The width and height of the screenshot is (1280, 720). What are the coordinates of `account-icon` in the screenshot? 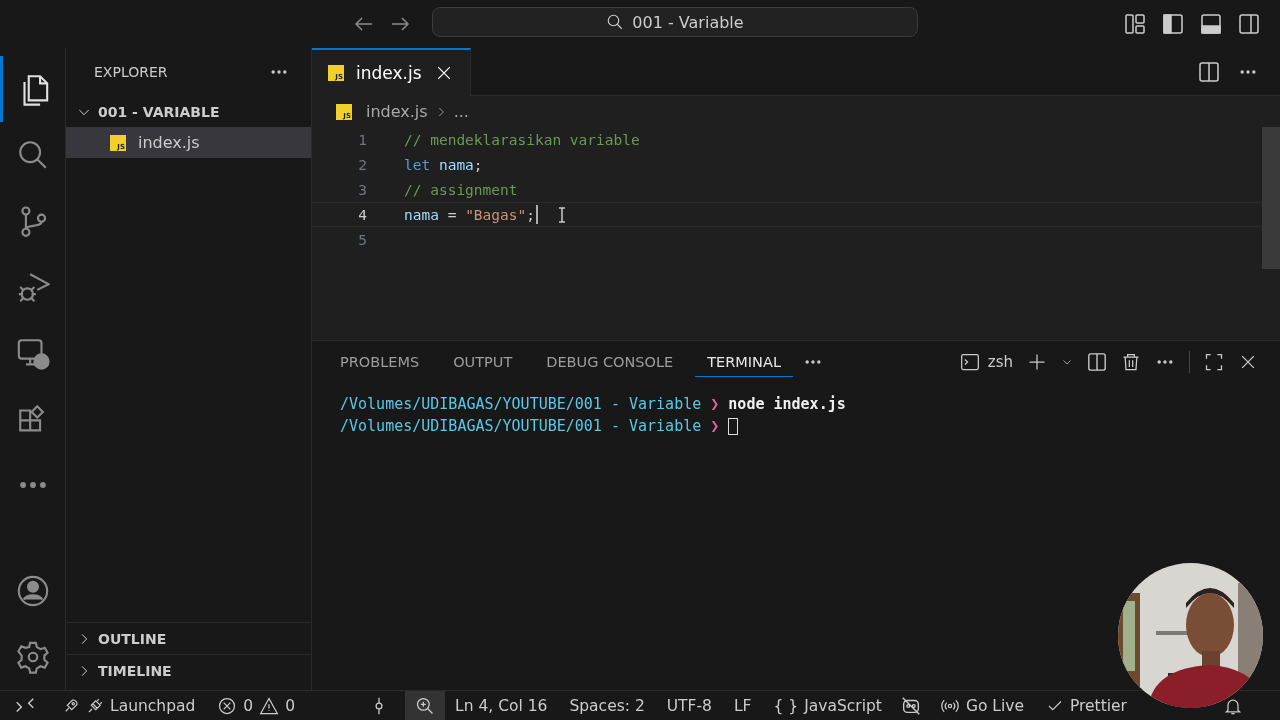 It's located at (32, 591).